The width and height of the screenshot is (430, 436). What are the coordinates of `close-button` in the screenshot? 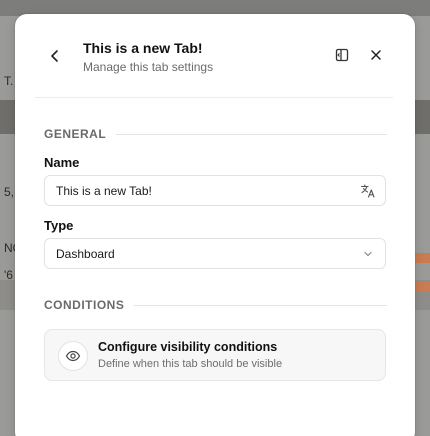 It's located at (376, 55).